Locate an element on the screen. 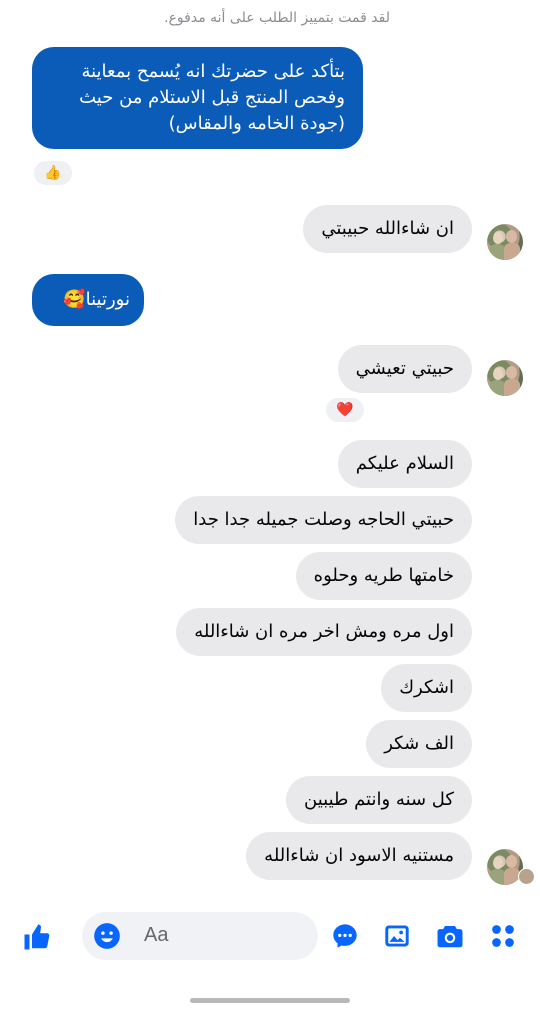 Image resolution: width=540 pixels, height=1012 pixels. incoming-message-bubble: ان شاءالله حبيبتي is located at coordinates (387, 229).